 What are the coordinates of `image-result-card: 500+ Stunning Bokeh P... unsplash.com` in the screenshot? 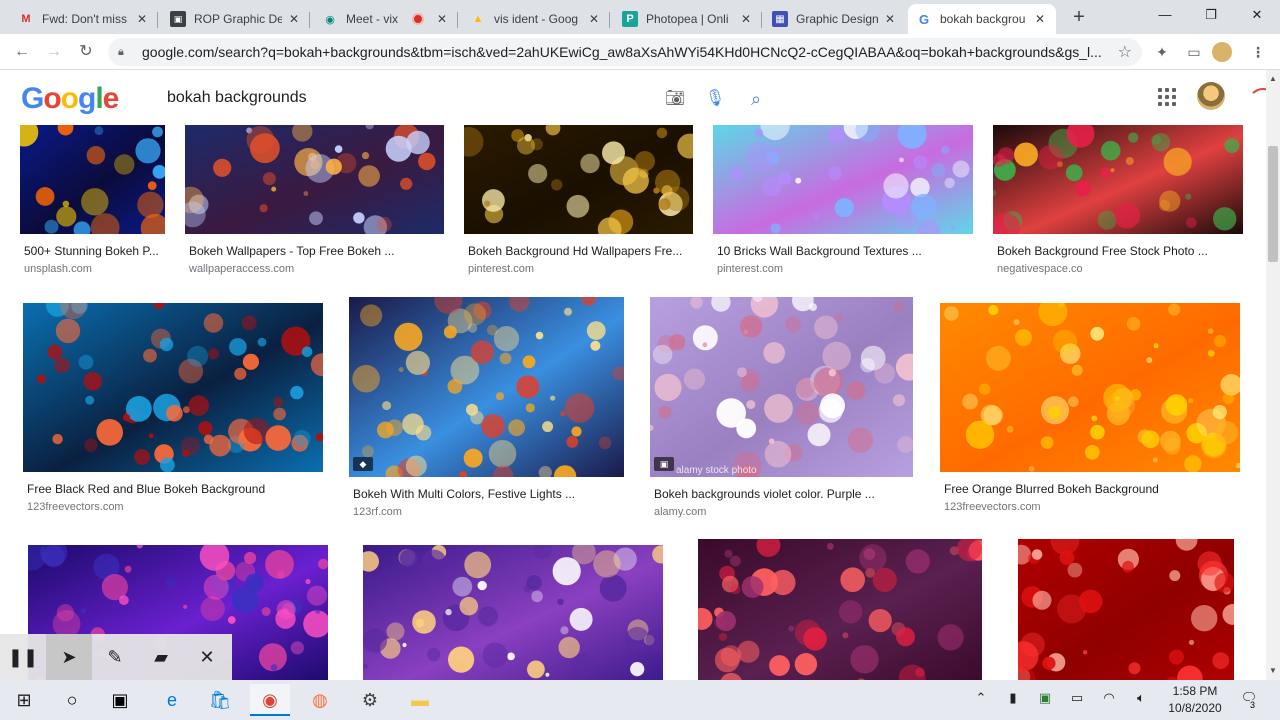 It's located at (92, 203).